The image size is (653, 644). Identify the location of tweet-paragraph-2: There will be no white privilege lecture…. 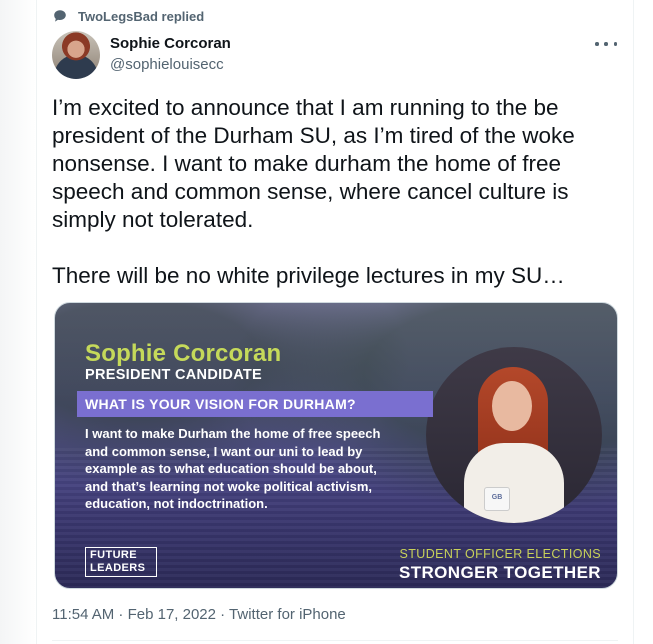
(308, 275).